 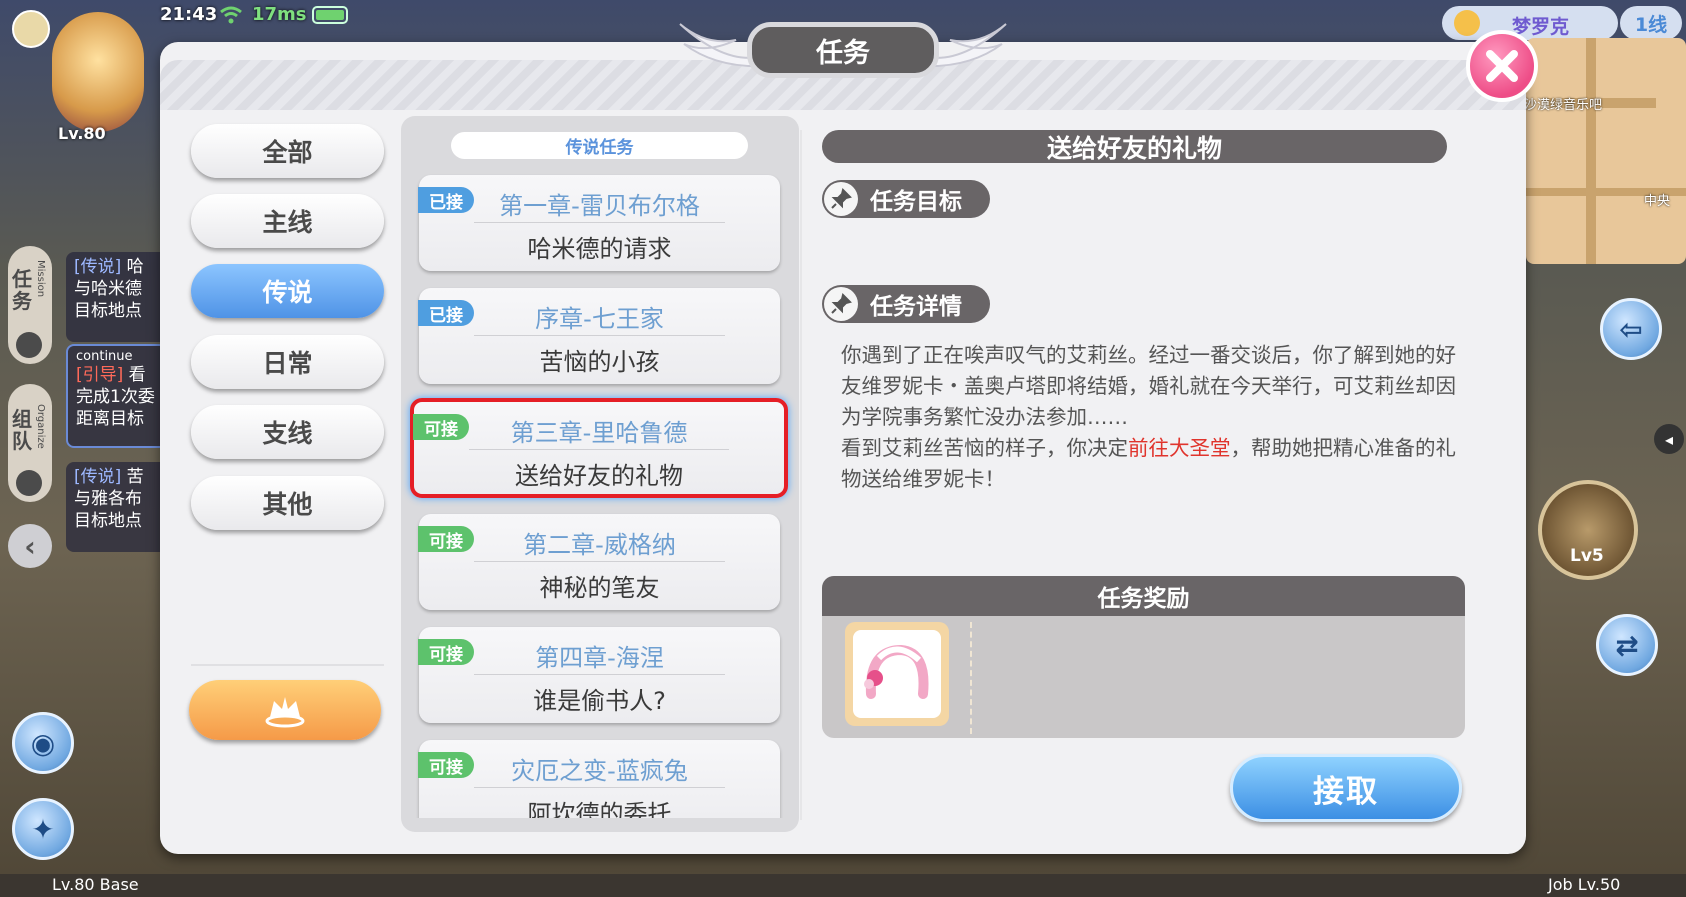 I want to click on team-tab-label: 组队, so click(x=22, y=430).